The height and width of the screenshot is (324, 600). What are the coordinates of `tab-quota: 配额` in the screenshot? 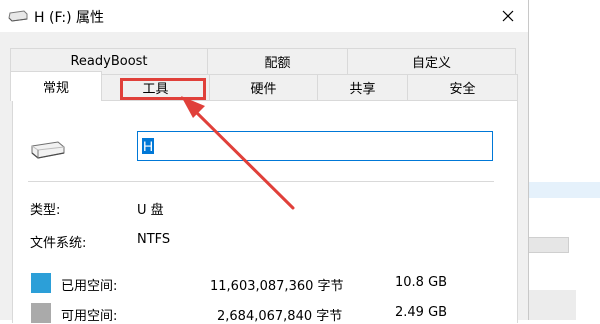 It's located at (277, 61).